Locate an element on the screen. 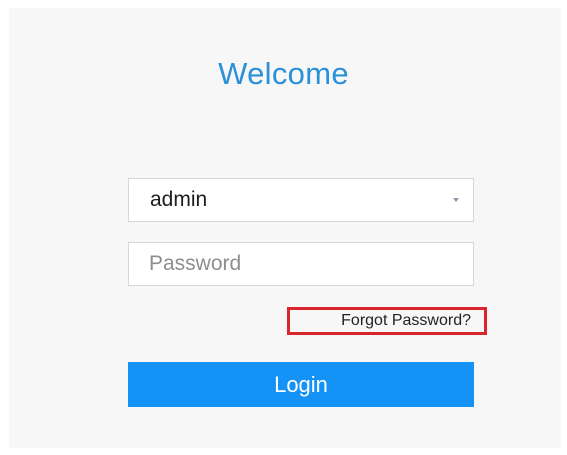 The image size is (567, 455). caret-down-icon is located at coordinates (456, 200).